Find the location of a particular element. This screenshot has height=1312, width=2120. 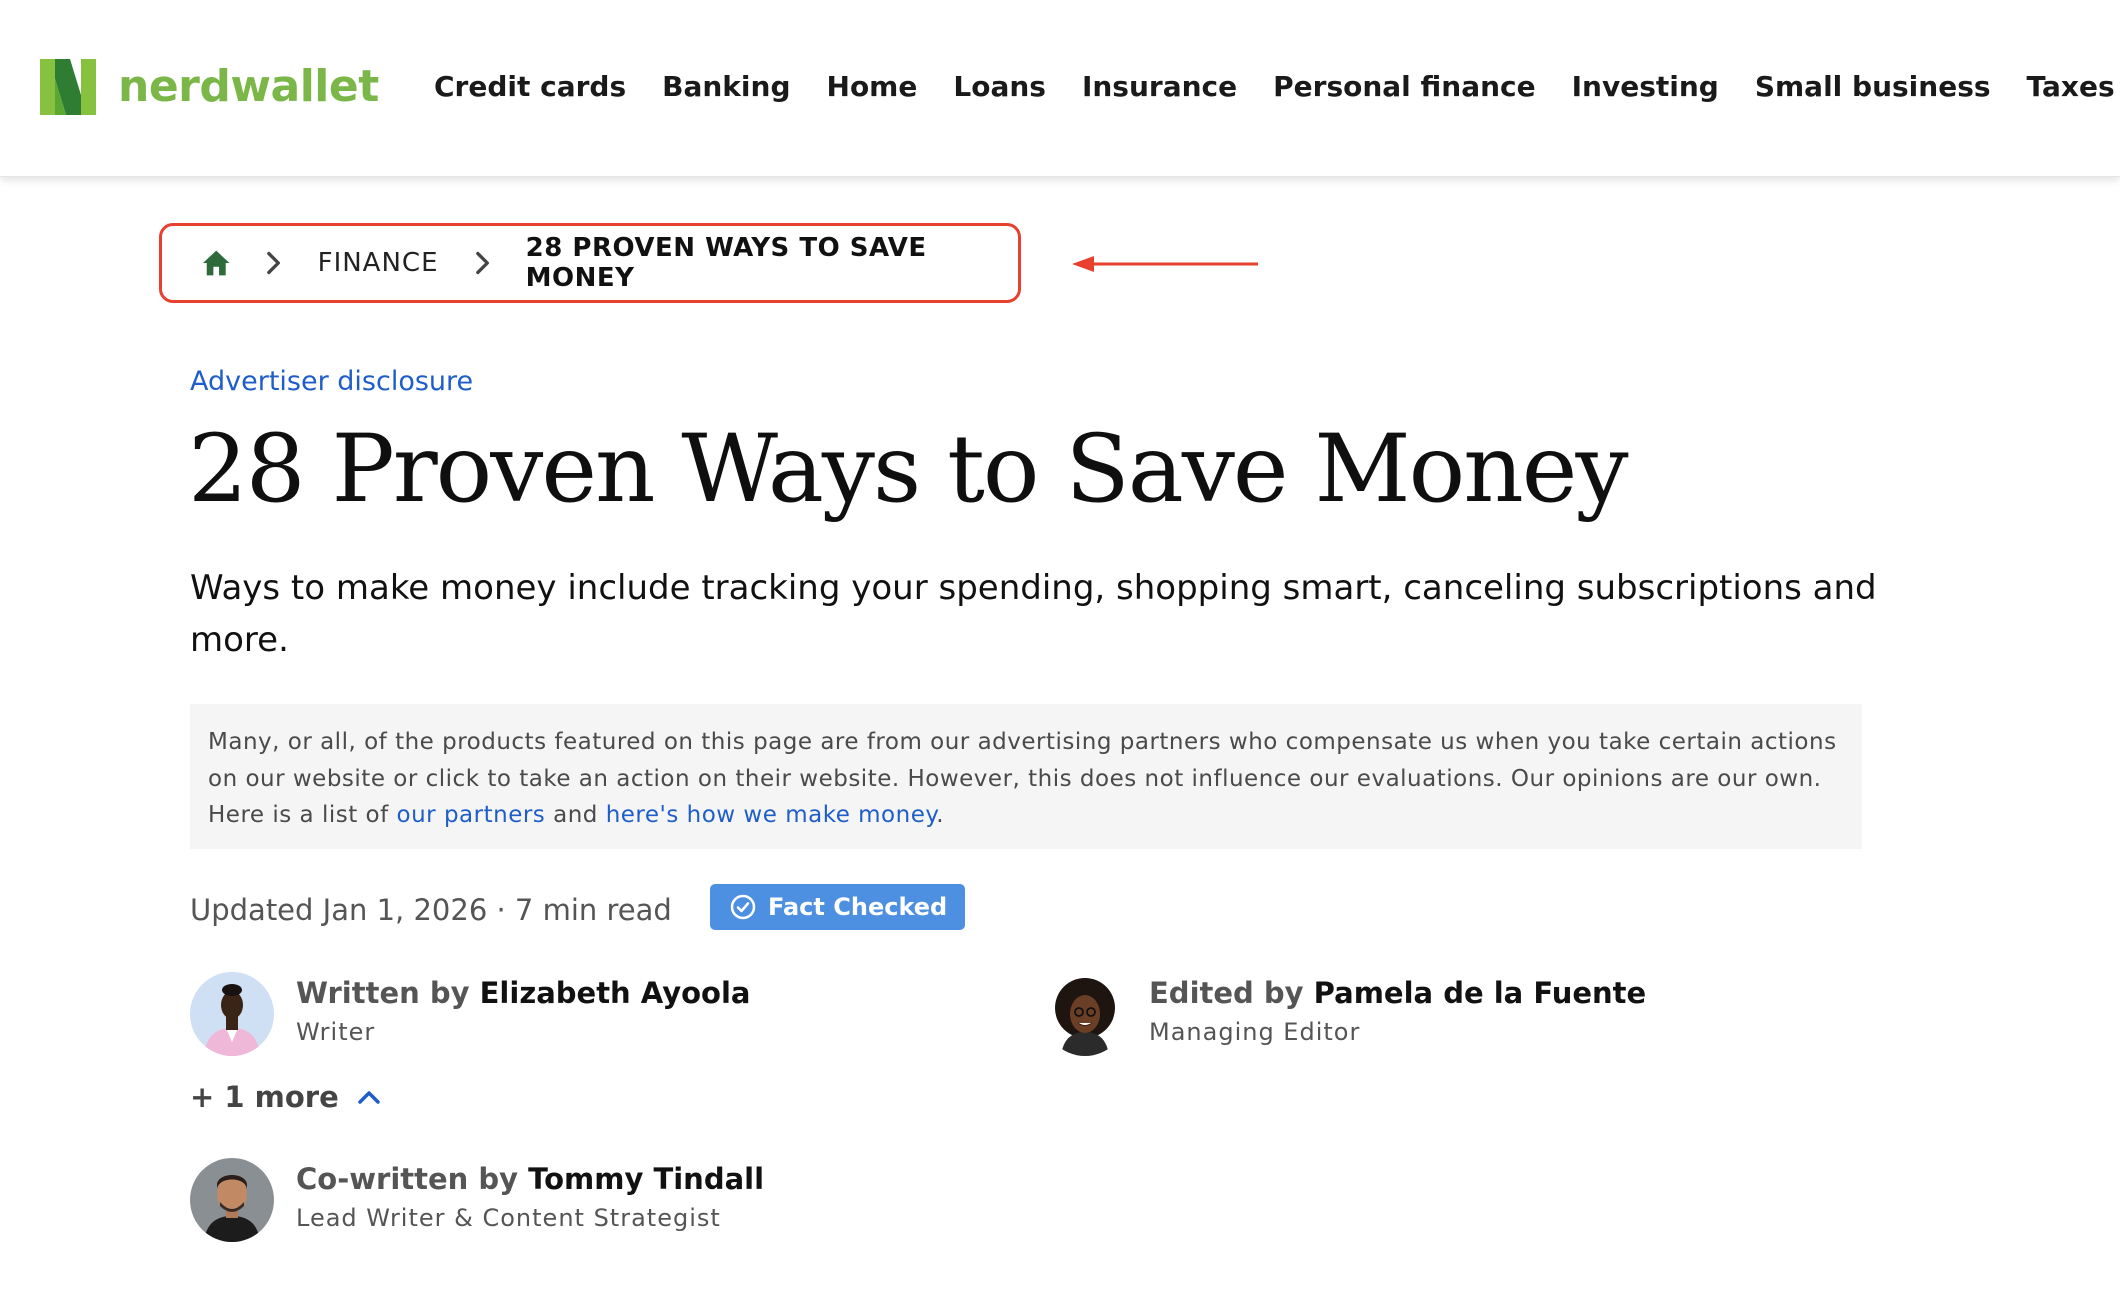

fact-checked-badge: Fact Checked is located at coordinates (838, 907).